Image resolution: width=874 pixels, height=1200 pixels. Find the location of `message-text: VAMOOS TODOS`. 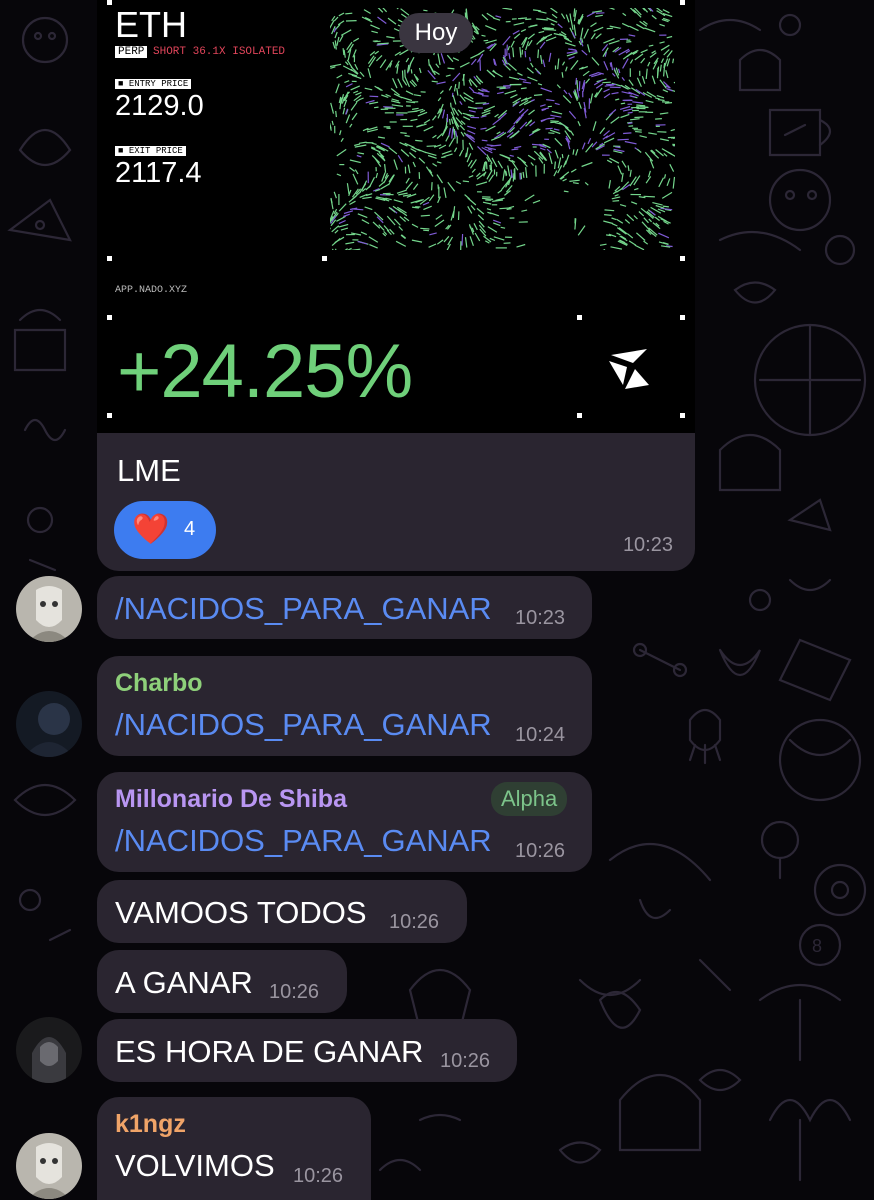

message-text: VAMOOS TODOS is located at coordinates (241, 912).